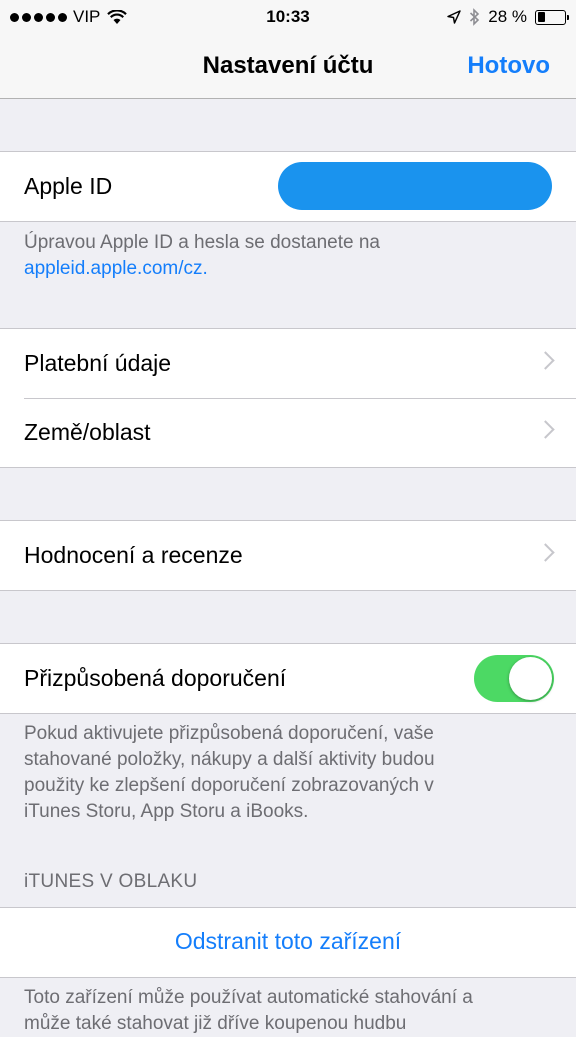  I want to click on apple-id-row: Apple ID, so click(288, 186).